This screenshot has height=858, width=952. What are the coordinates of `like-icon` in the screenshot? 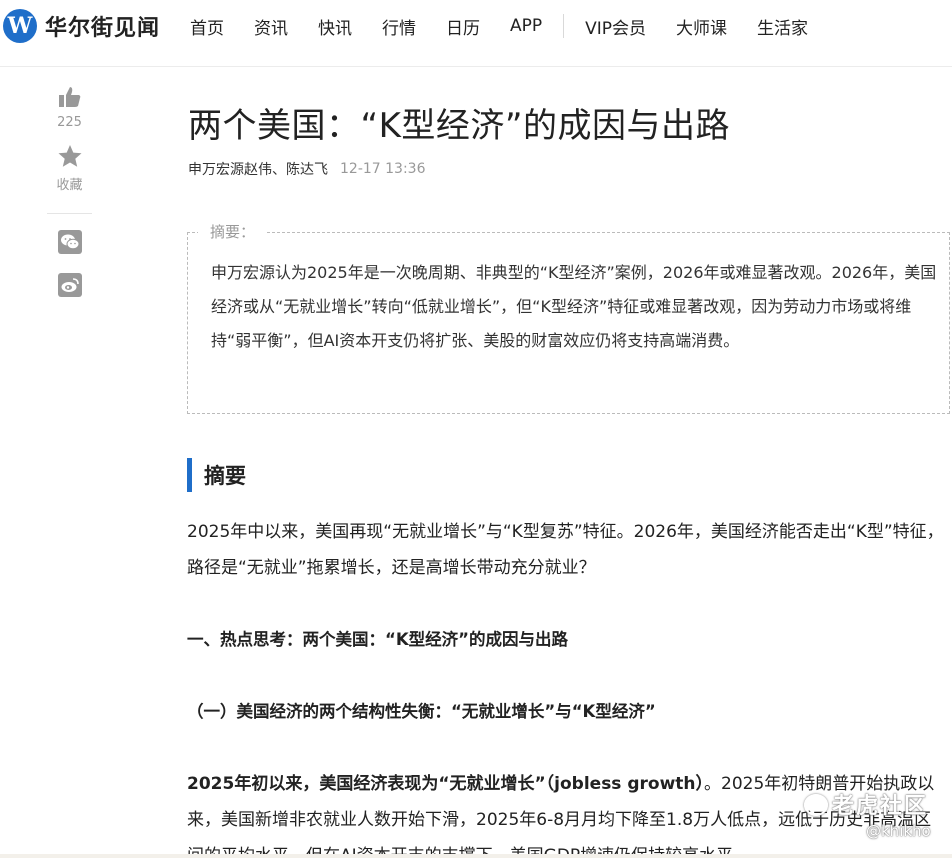 It's located at (70, 99).